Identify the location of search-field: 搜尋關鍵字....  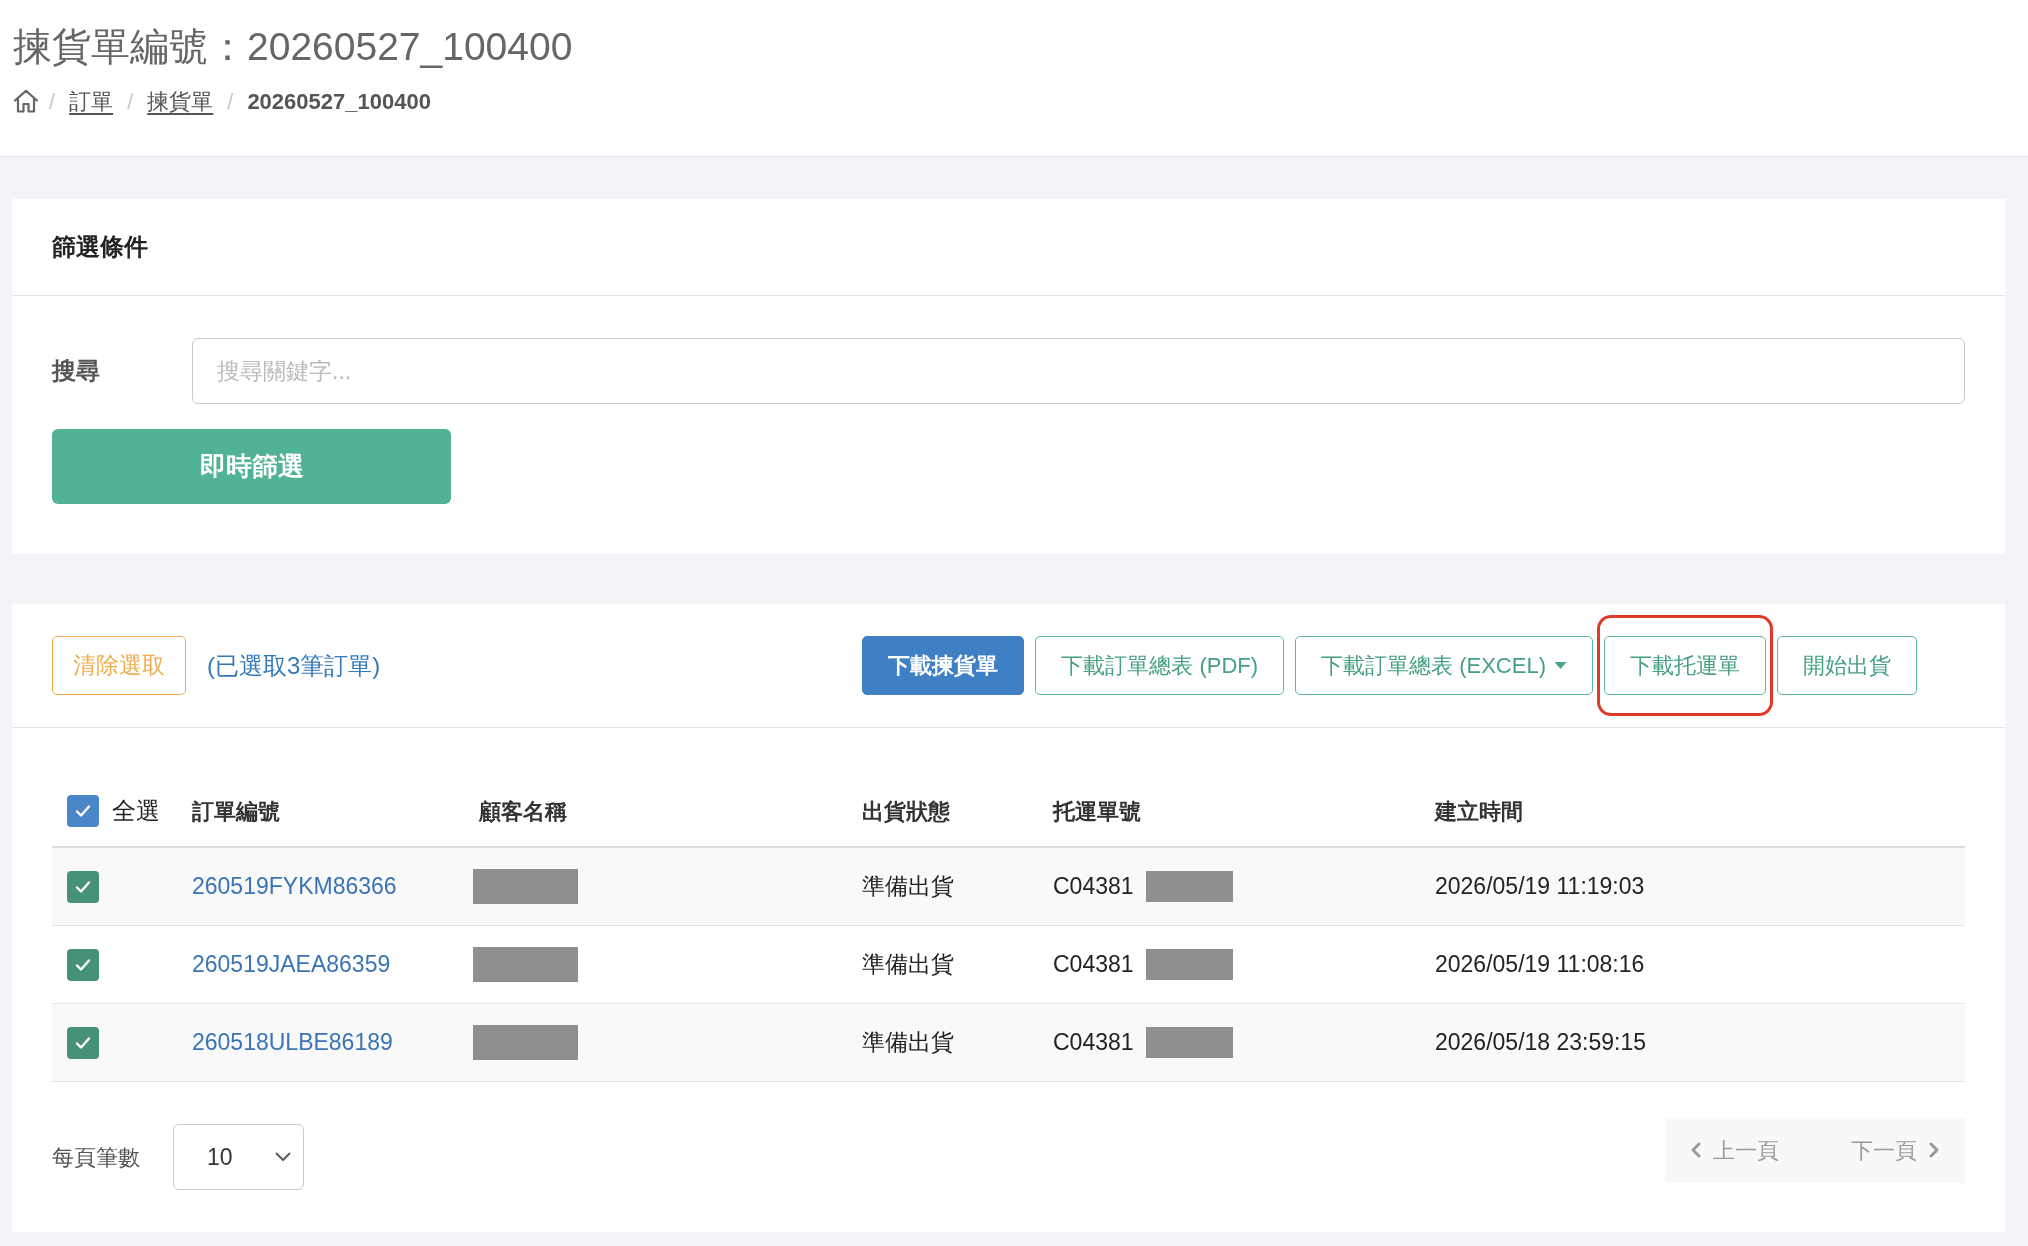
(1078, 371).